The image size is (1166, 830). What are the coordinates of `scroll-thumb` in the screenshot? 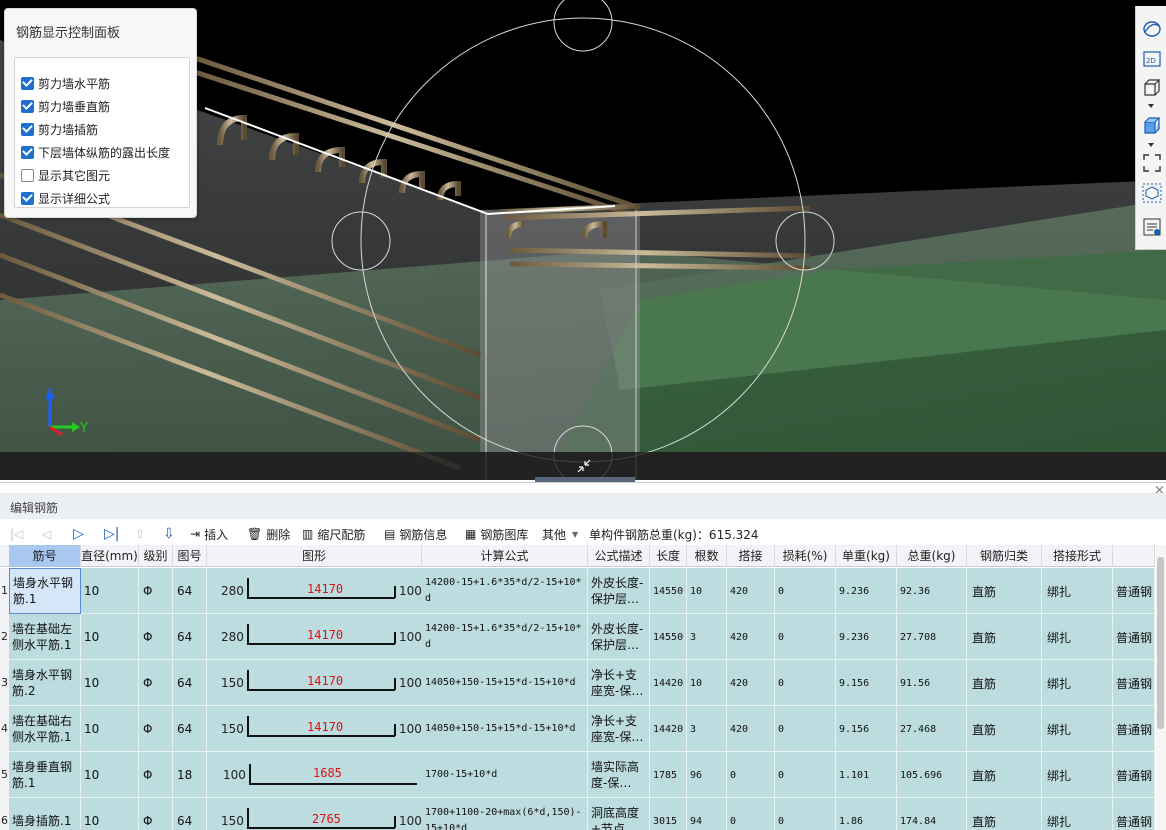 It's located at (1160, 643).